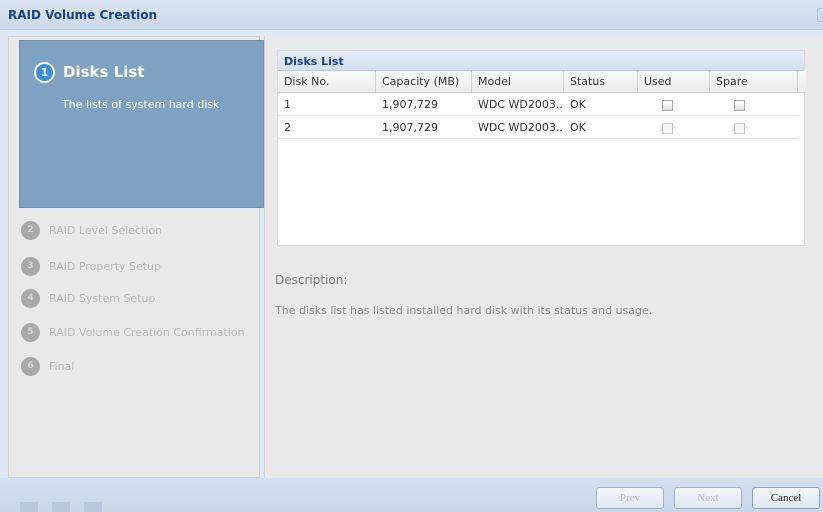 The image size is (823, 512). I want to click on step-label: RAID Level Selection, so click(106, 230).